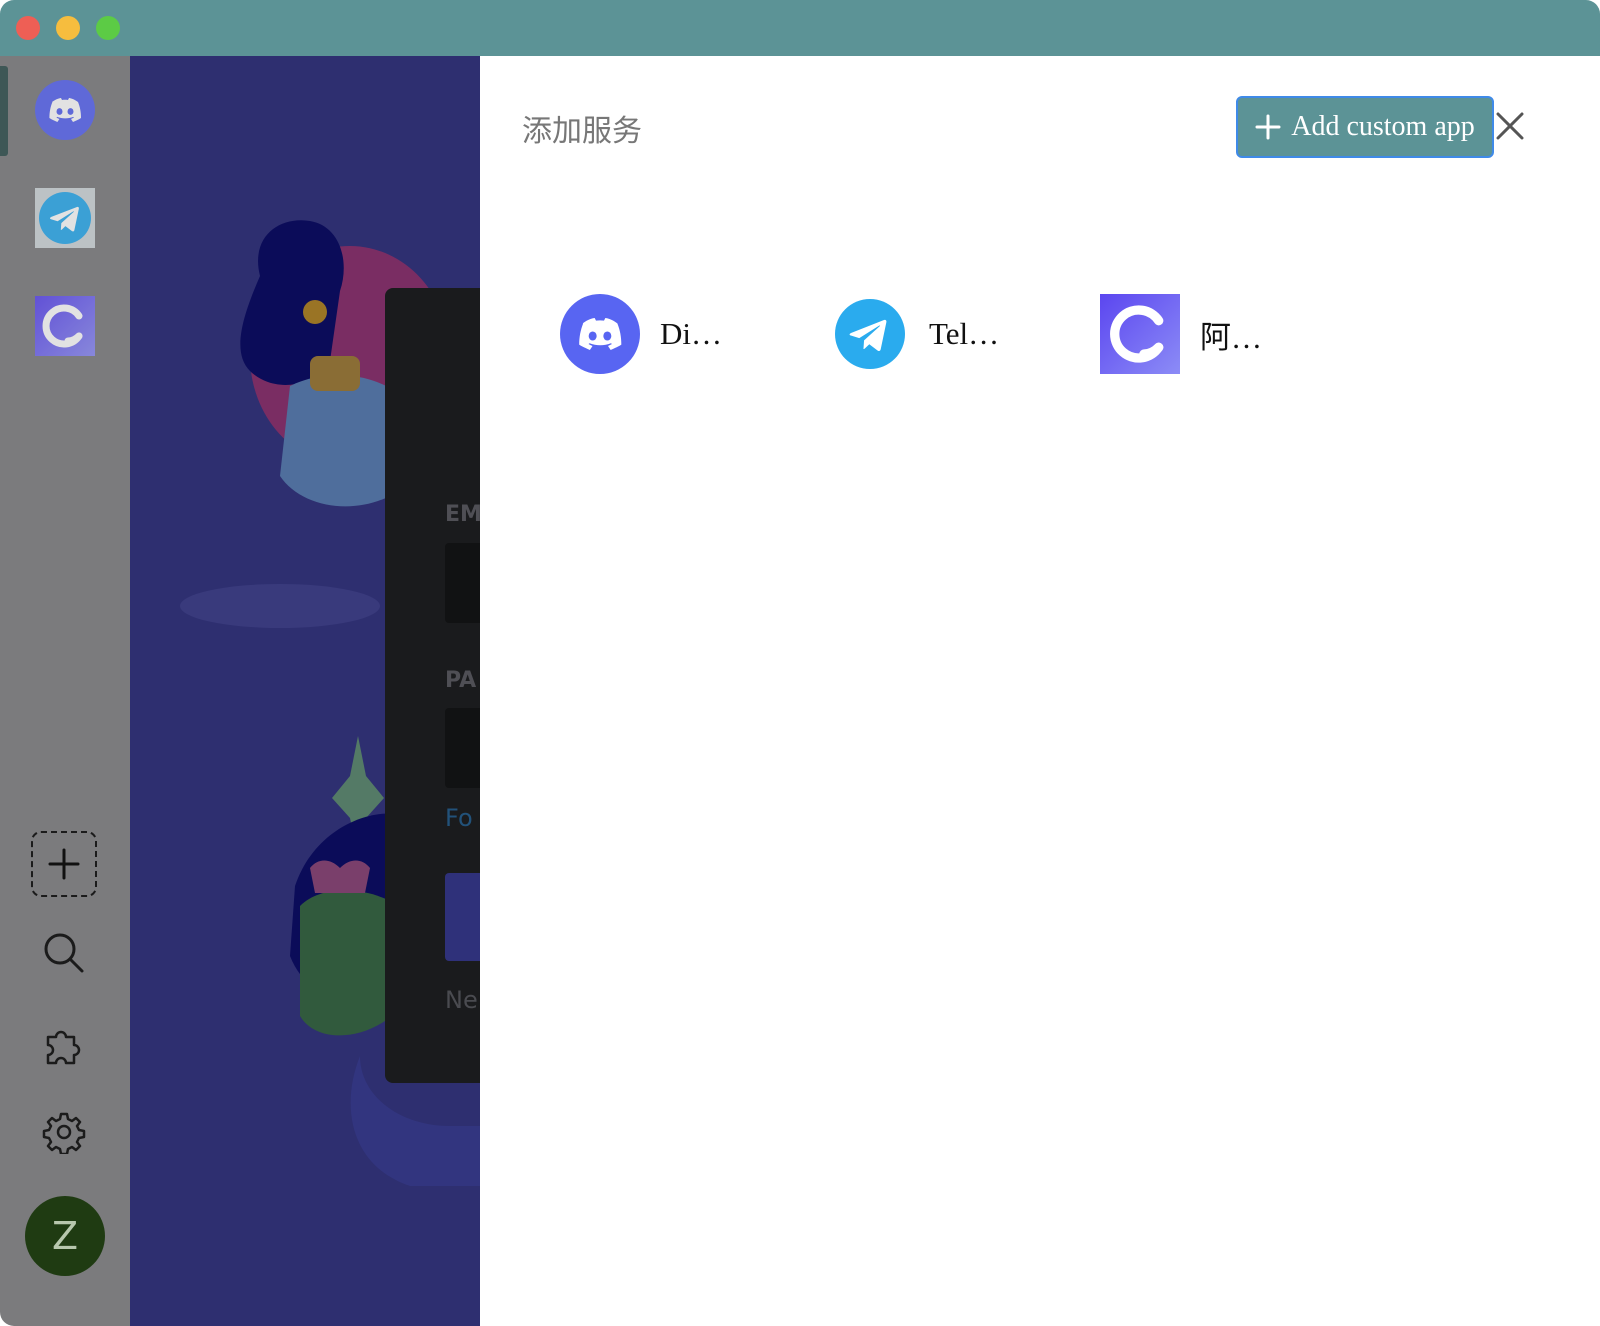  I want to click on window-minimize-button, so click(68, 28).